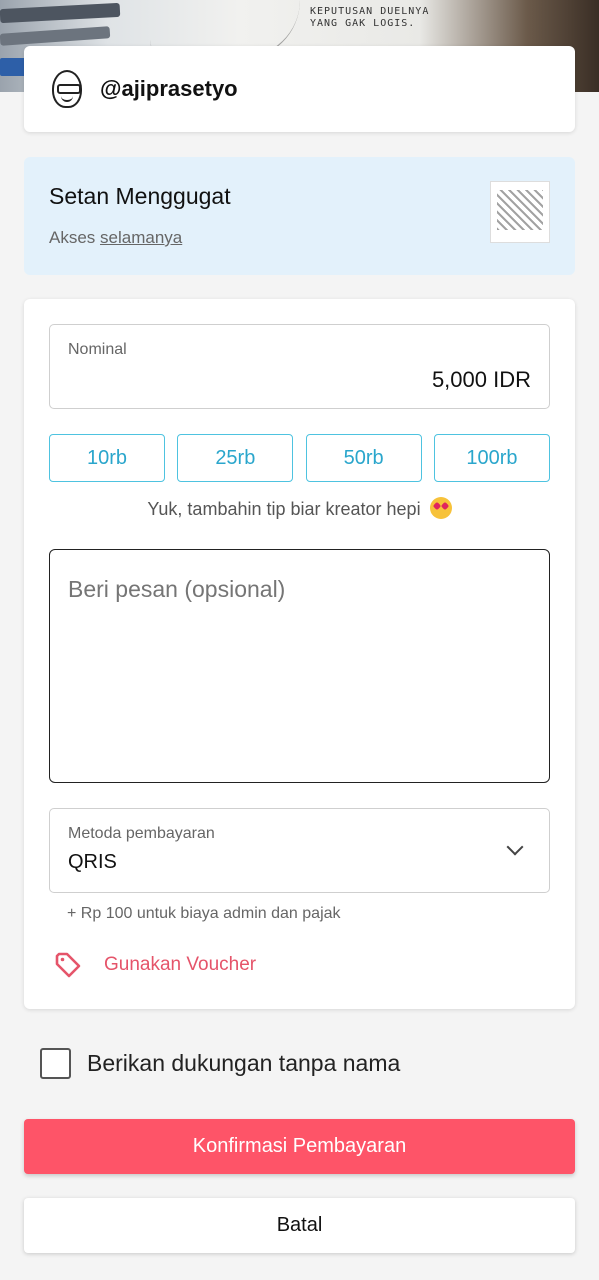 The height and width of the screenshot is (1280, 599). Describe the element at coordinates (140, 196) in the screenshot. I see `product-title: Setan Menggugat` at that location.